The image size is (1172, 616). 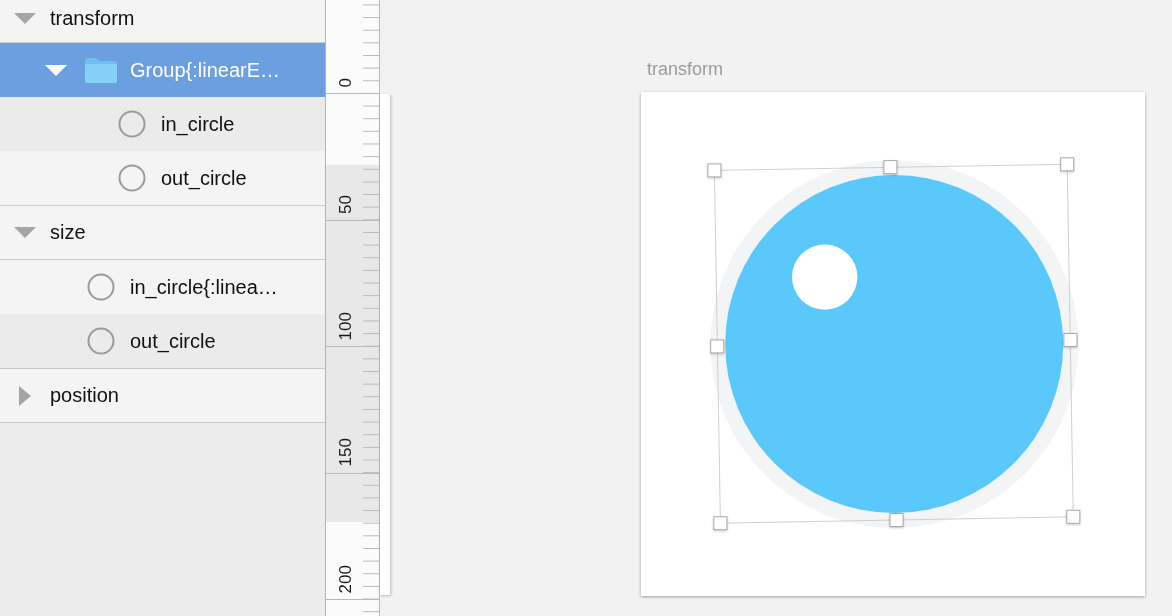 What do you see at coordinates (345, 204) in the screenshot?
I see `ruler-label: 50` at bounding box center [345, 204].